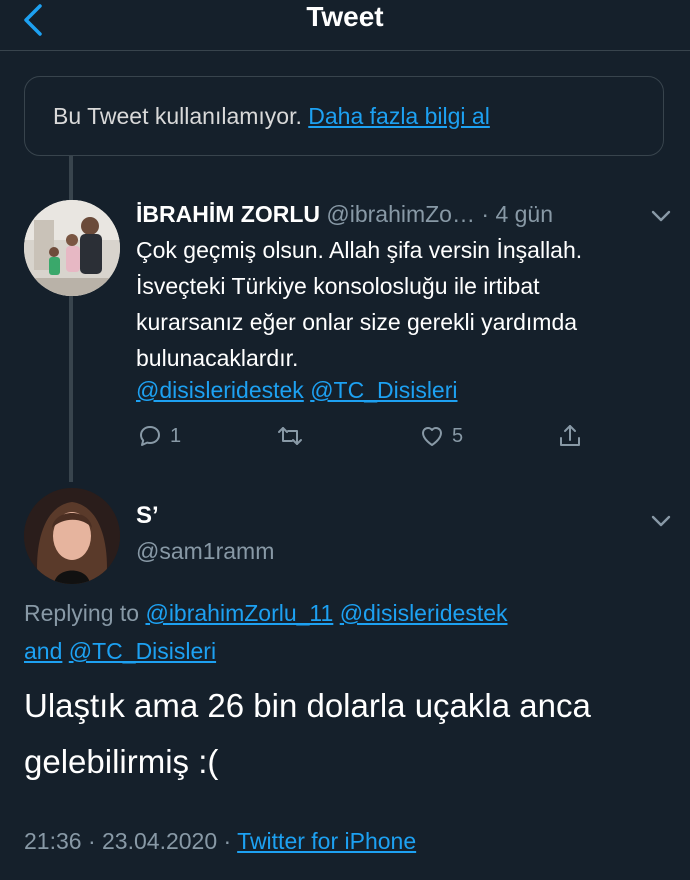 The image size is (690, 880). I want to click on retweet-button, so click(293, 436).